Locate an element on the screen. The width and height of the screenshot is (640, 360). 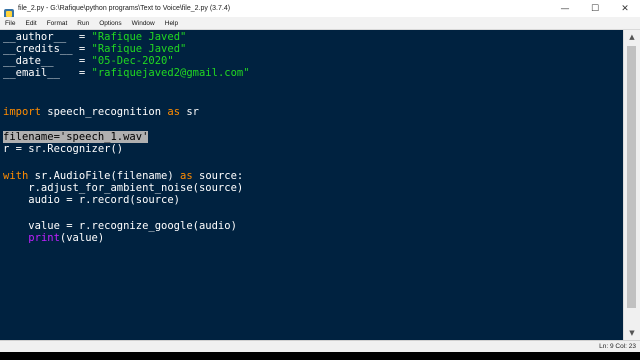
code-line-audio: audio = r.record(source) is located at coordinates (91, 200).